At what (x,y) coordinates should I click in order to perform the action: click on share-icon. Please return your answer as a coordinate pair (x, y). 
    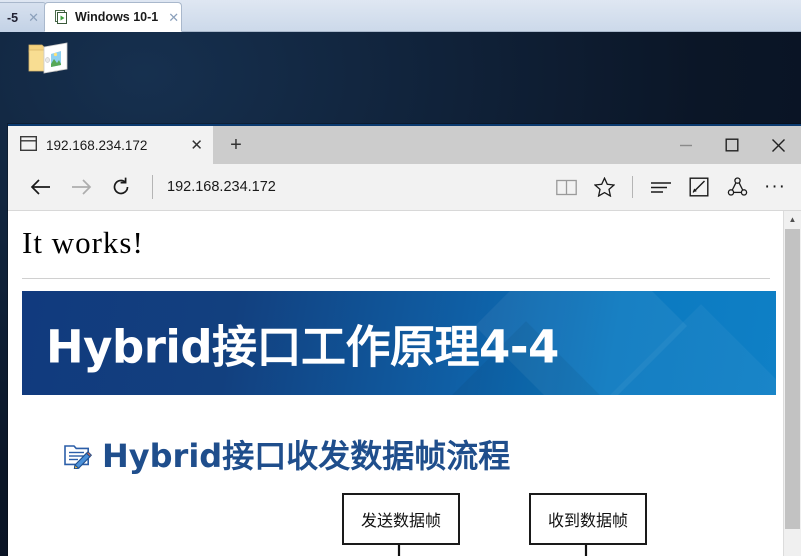
    Looking at the image, I should click on (737, 187).